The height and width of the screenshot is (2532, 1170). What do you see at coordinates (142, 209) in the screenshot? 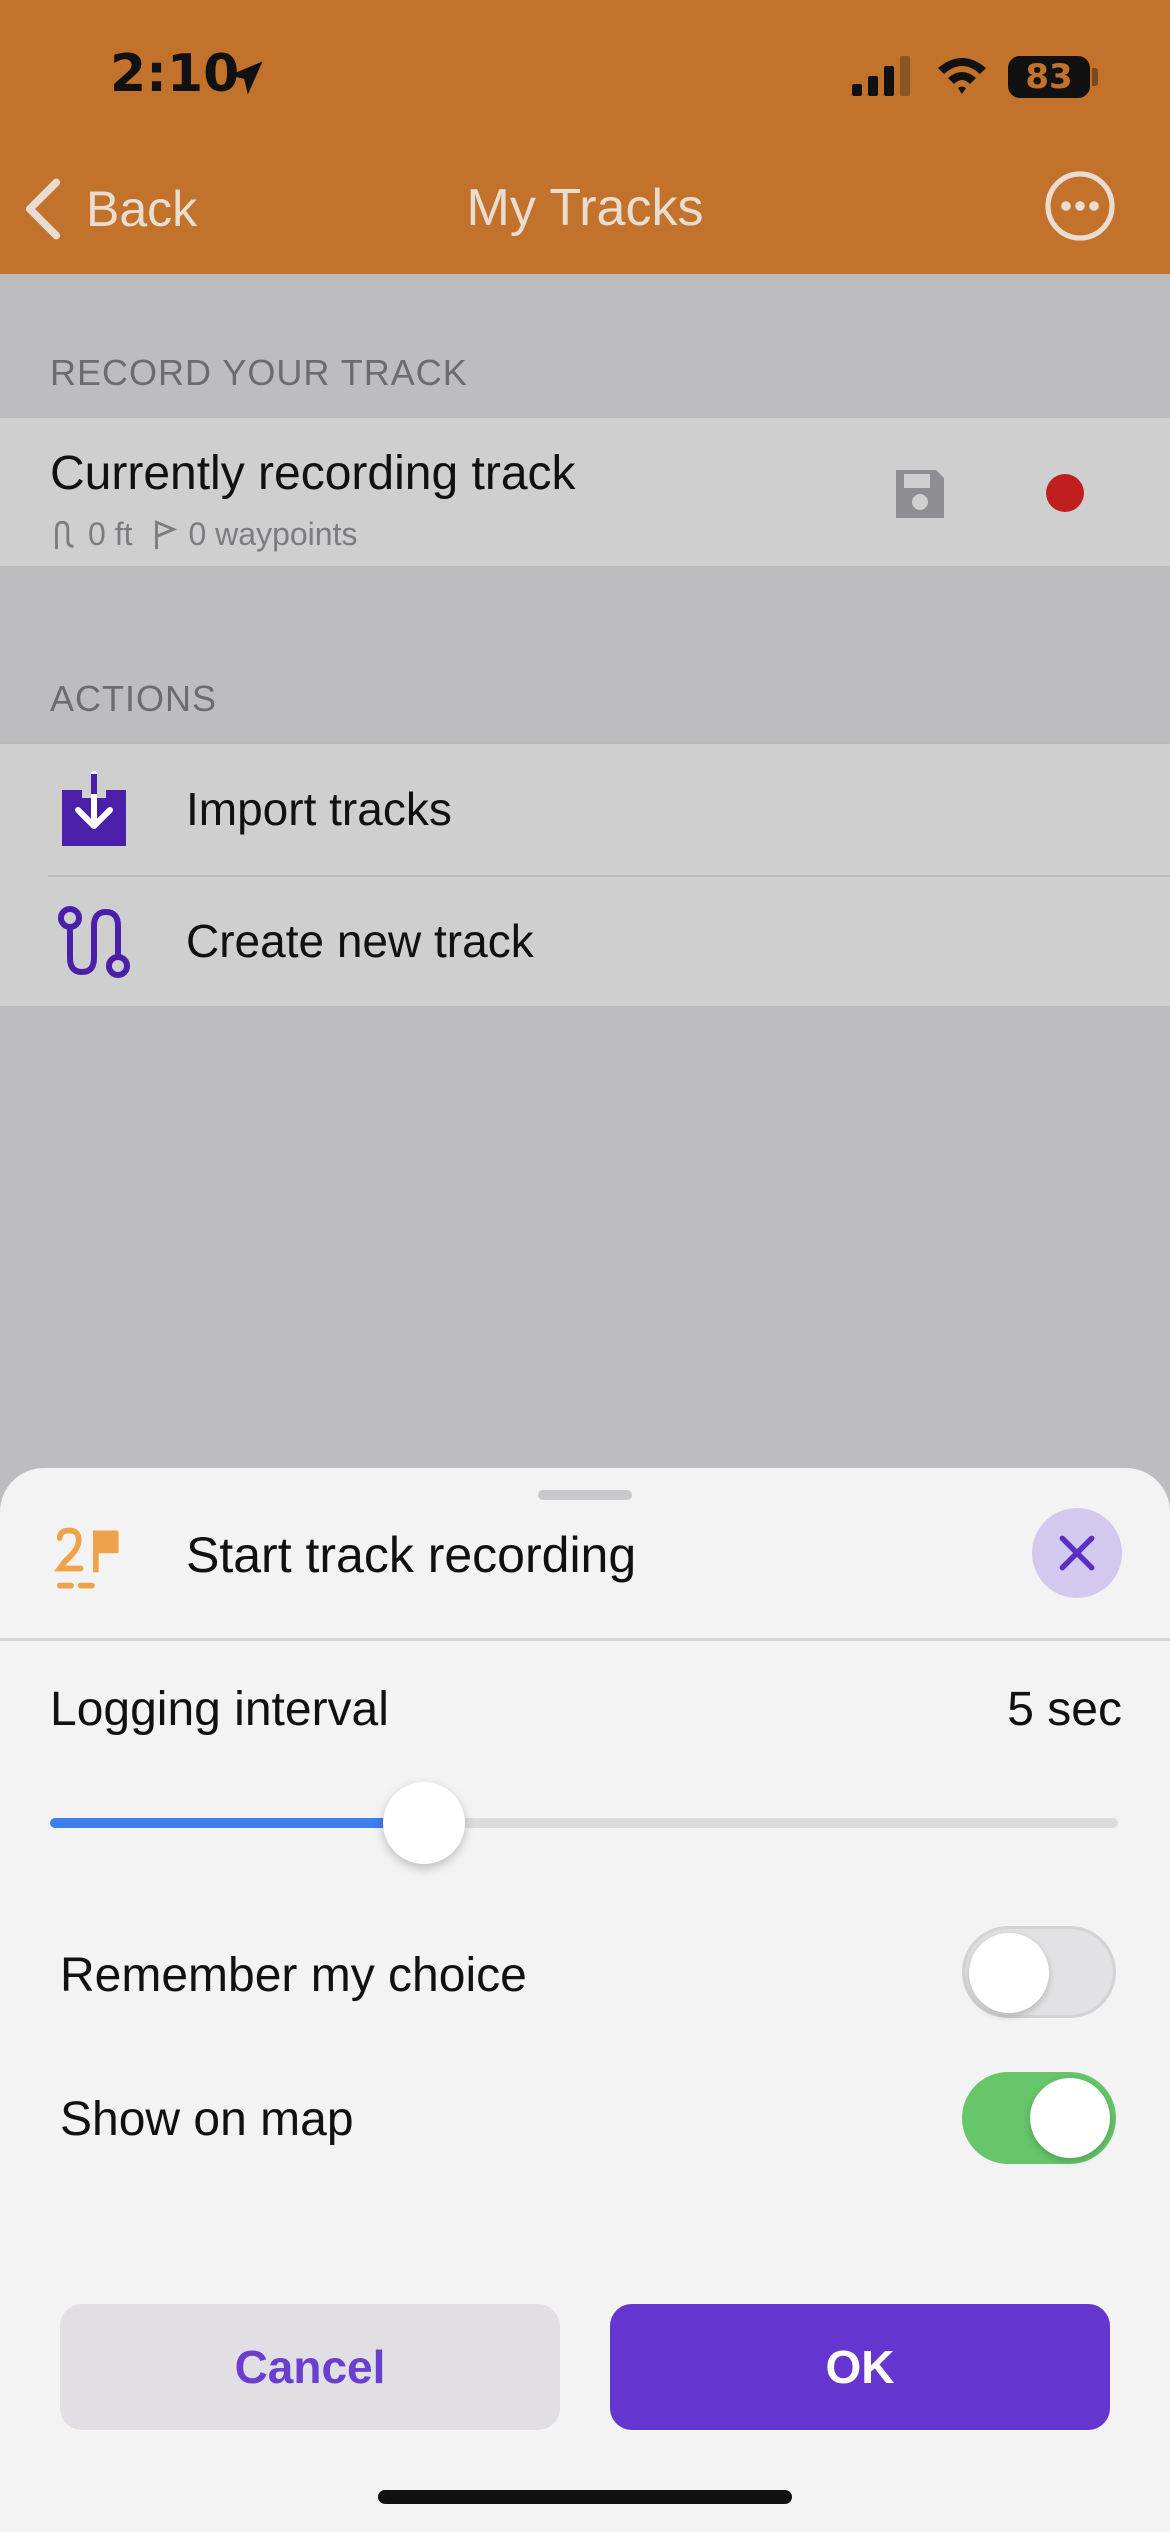
I see `back-label: Back` at bounding box center [142, 209].